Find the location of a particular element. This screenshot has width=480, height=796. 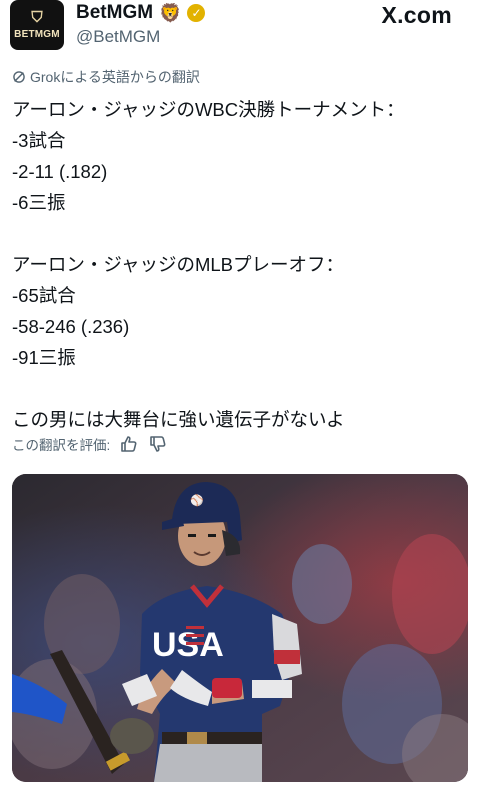

thumb-down-icon is located at coordinates (158, 444).